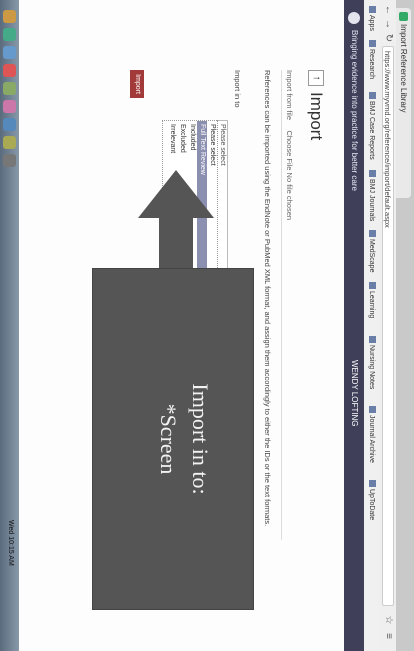 The height and width of the screenshot is (651, 414). I want to click on browser-icon, so click(9, 124).